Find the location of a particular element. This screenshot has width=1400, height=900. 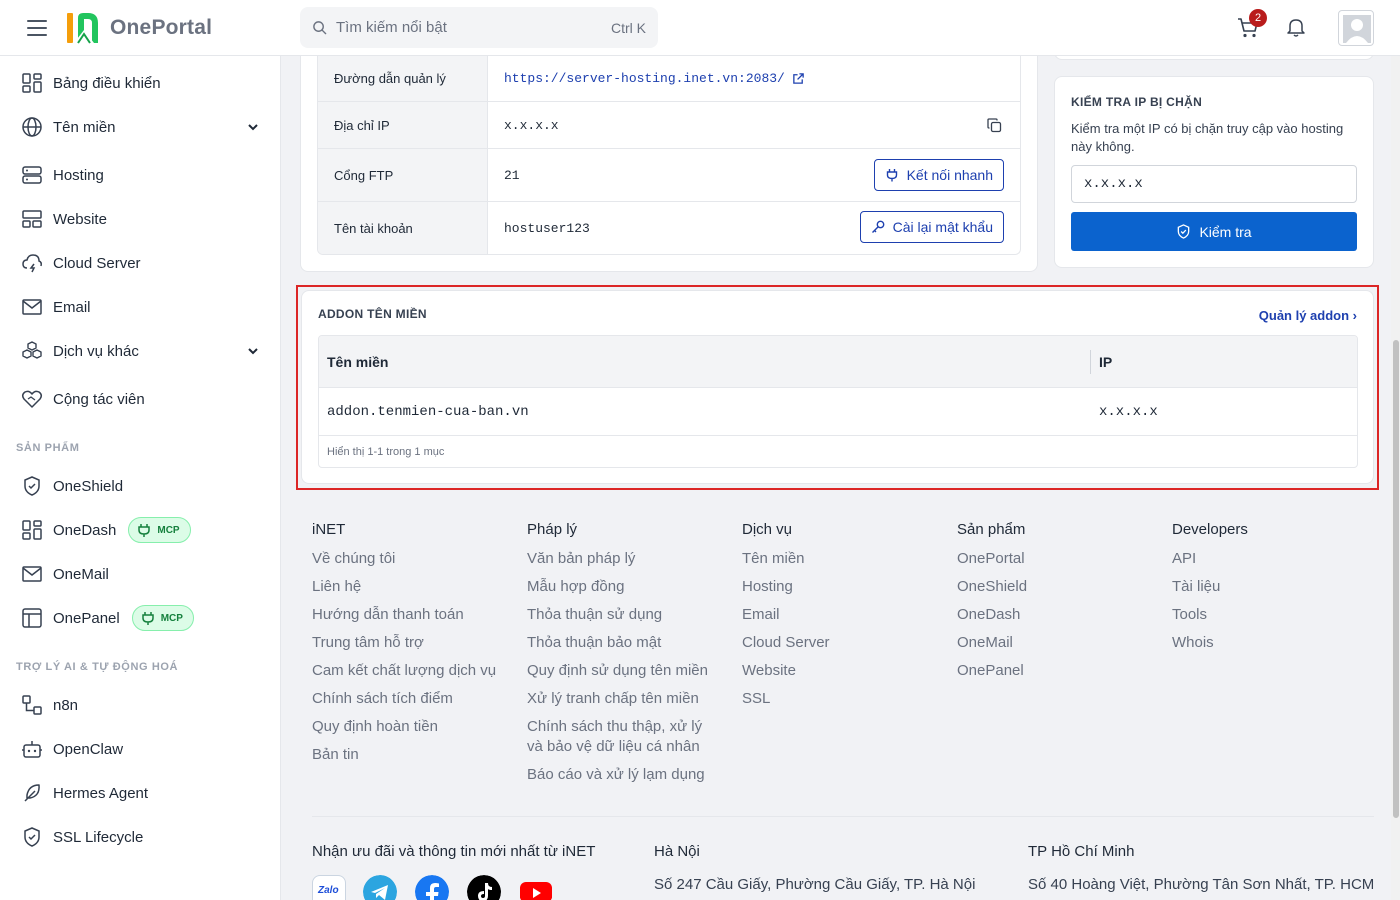

mail-icon is located at coordinates (32, 574).